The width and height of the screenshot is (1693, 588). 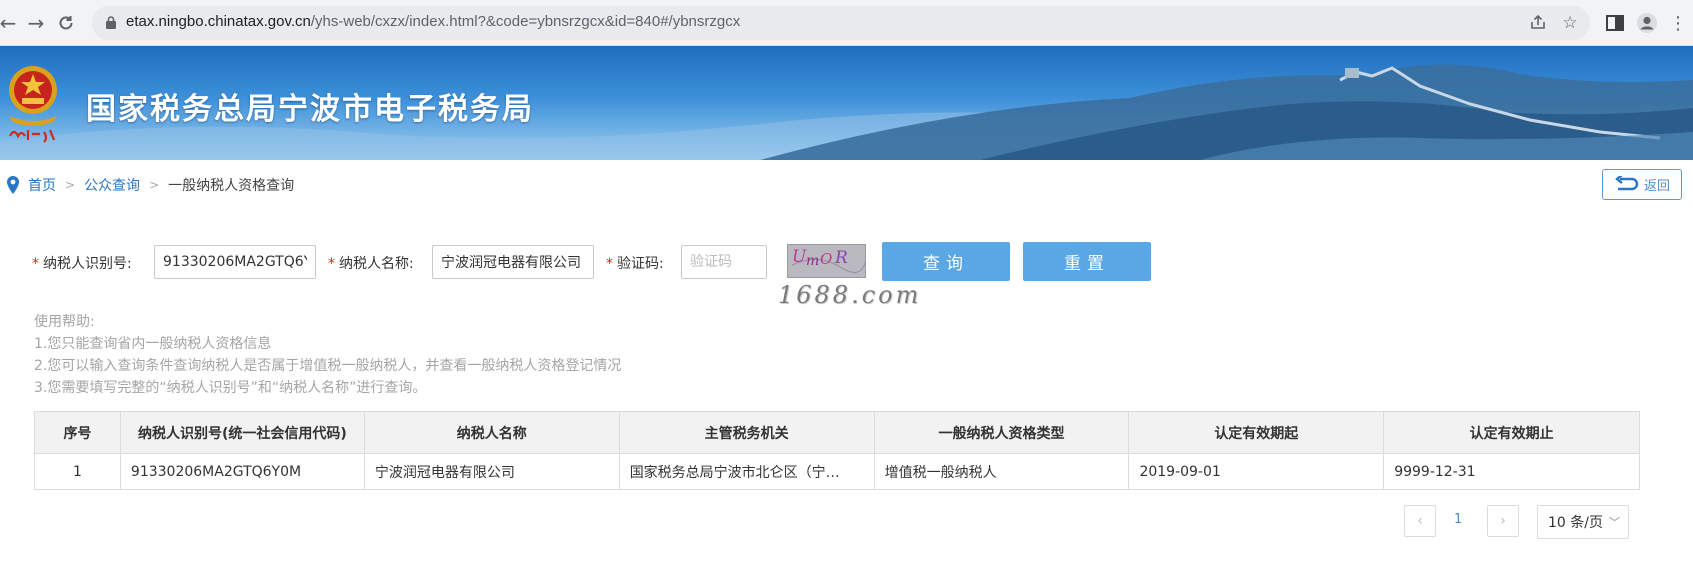 What do you see at coordinates (242, 471) in the screenshot?
I see `cell-taxpayer-id: 91330206MA2GTQ6Y0M` at bounding box center [242, 471].